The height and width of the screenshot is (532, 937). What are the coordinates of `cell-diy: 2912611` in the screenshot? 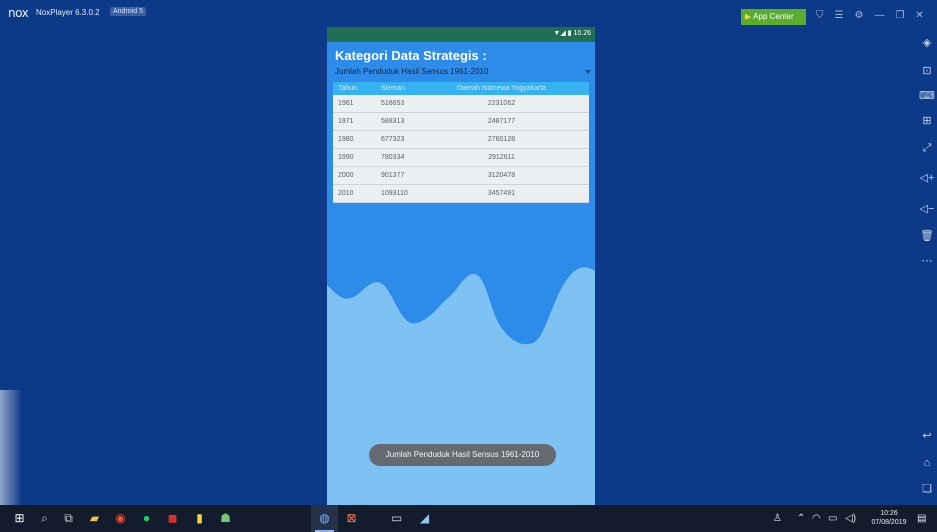 It's located at (501, 157).